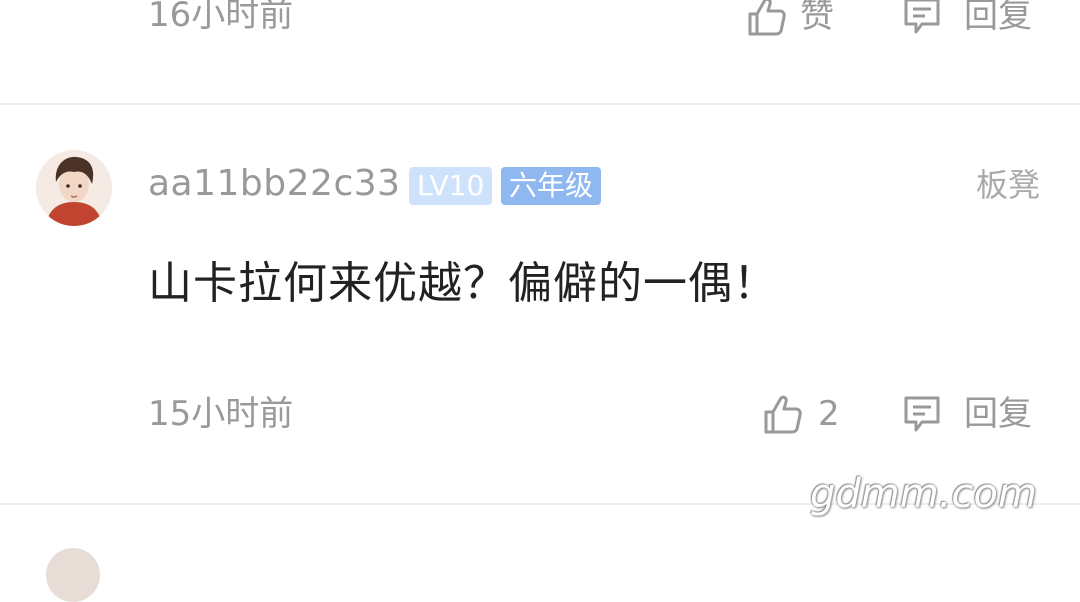 Image resolution: width=1080 pixels, height=602 pixels. I want to click on comment-time: 15小时前, so click(221, 414).